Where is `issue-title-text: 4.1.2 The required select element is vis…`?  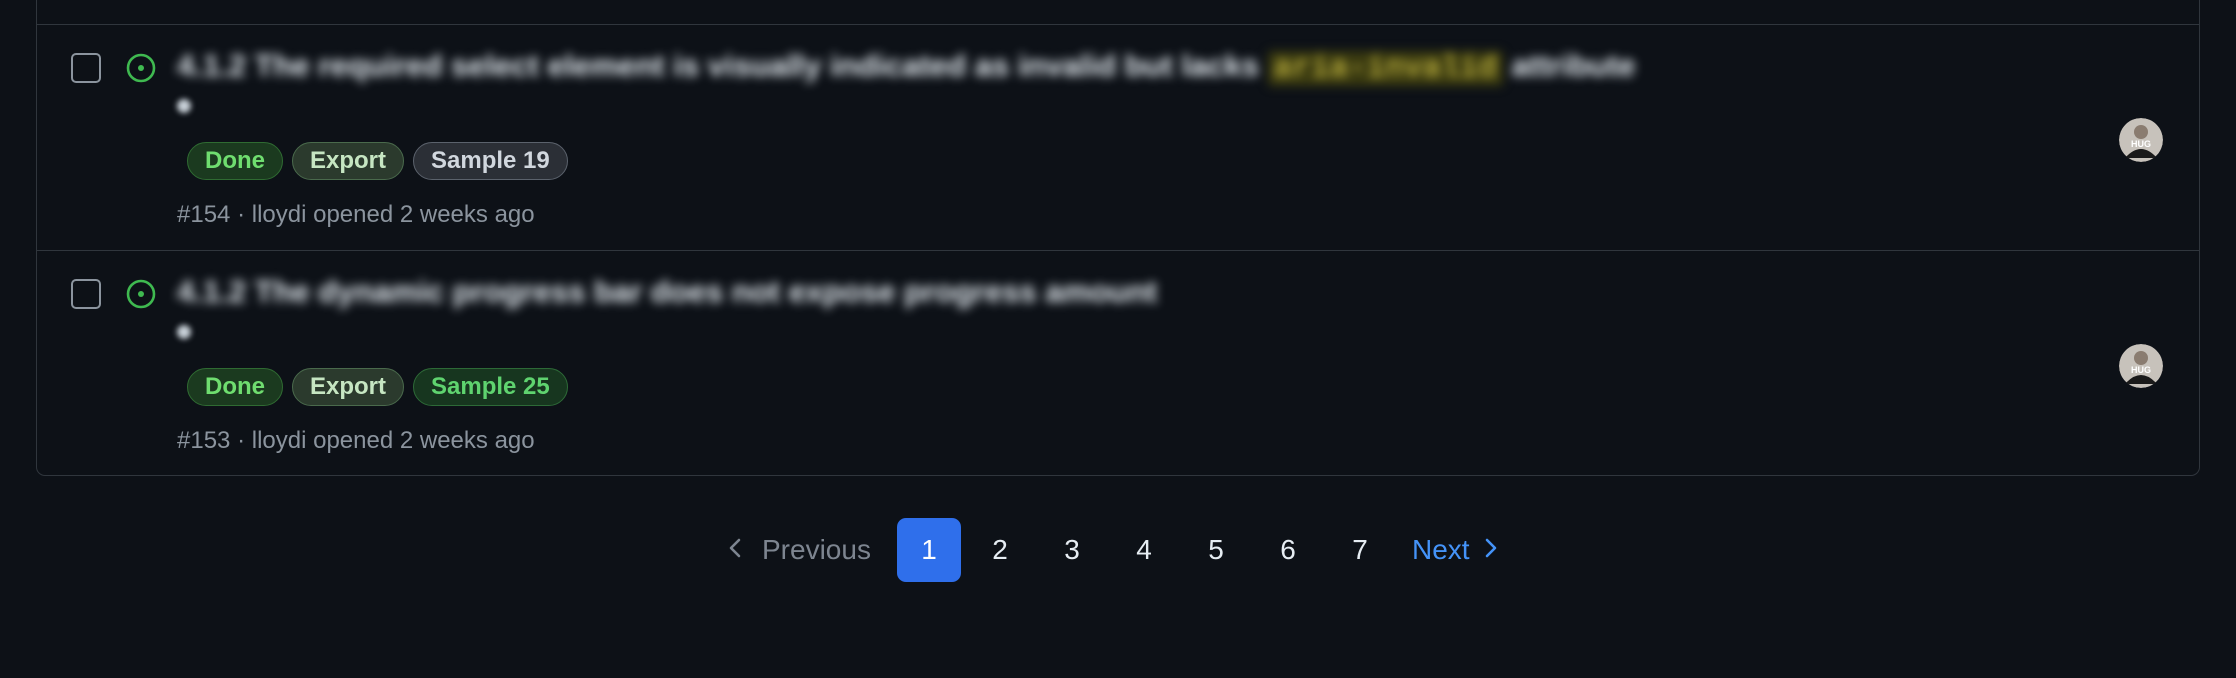
issue-title-text: 4.1.2 The required select element is vis… is located at coordinates (718, 65).